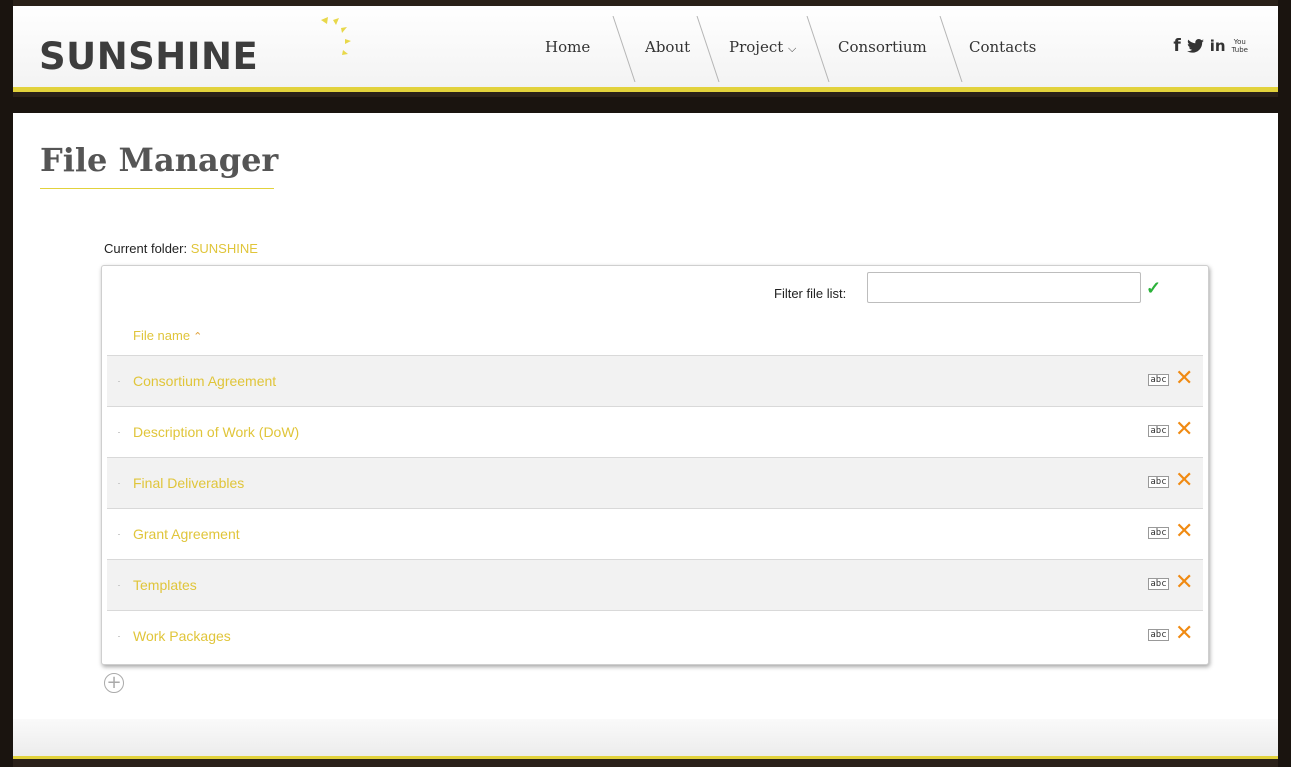 The width and height of the screenshot is (1291, 767). Describe the element at coordinates (146, 248) in the screenshot. I see `current-folder-label: Current folder:` at that location.